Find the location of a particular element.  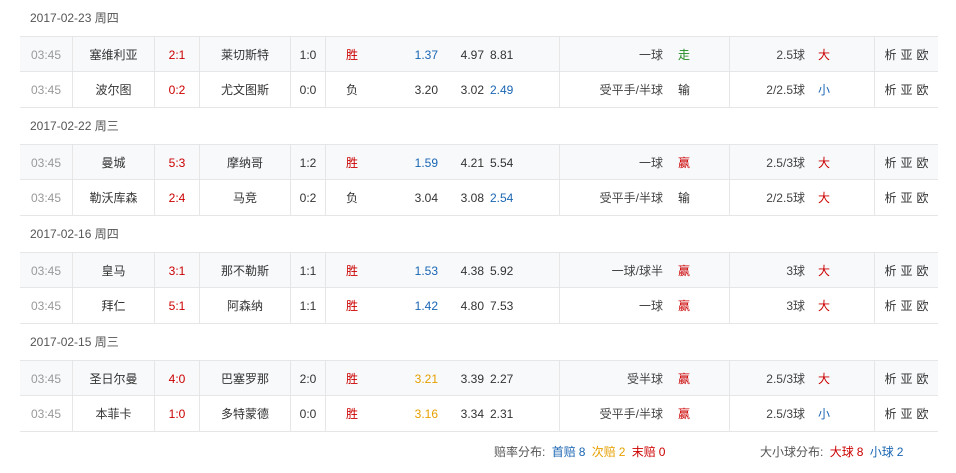

second-odds-label: 次赔 is located at coordinates (603, 452).